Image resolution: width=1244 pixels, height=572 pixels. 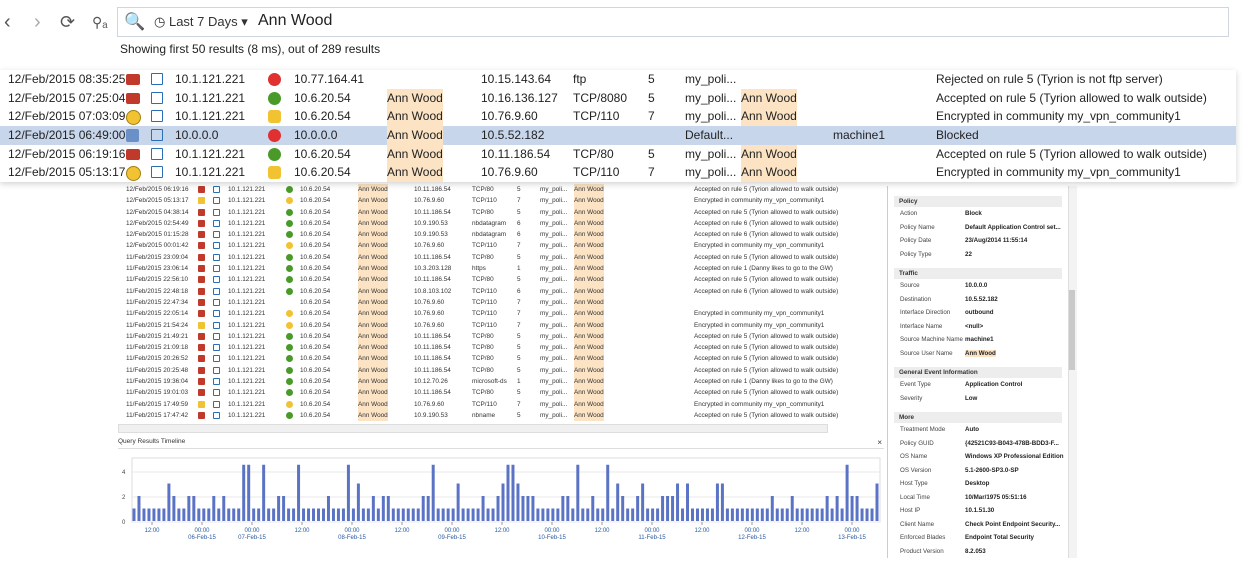 I want to click on query-syntax-icon: ⚲ₐ, so click(x=99, y=22).